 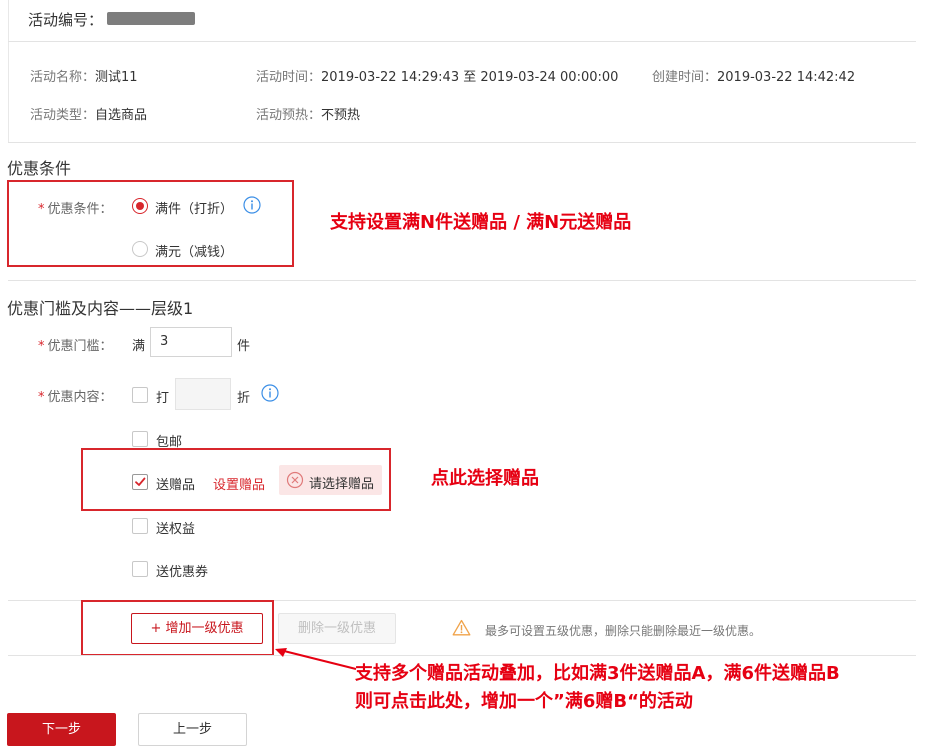 I want to click on checkmark-icon, so click(x=140, y=481).